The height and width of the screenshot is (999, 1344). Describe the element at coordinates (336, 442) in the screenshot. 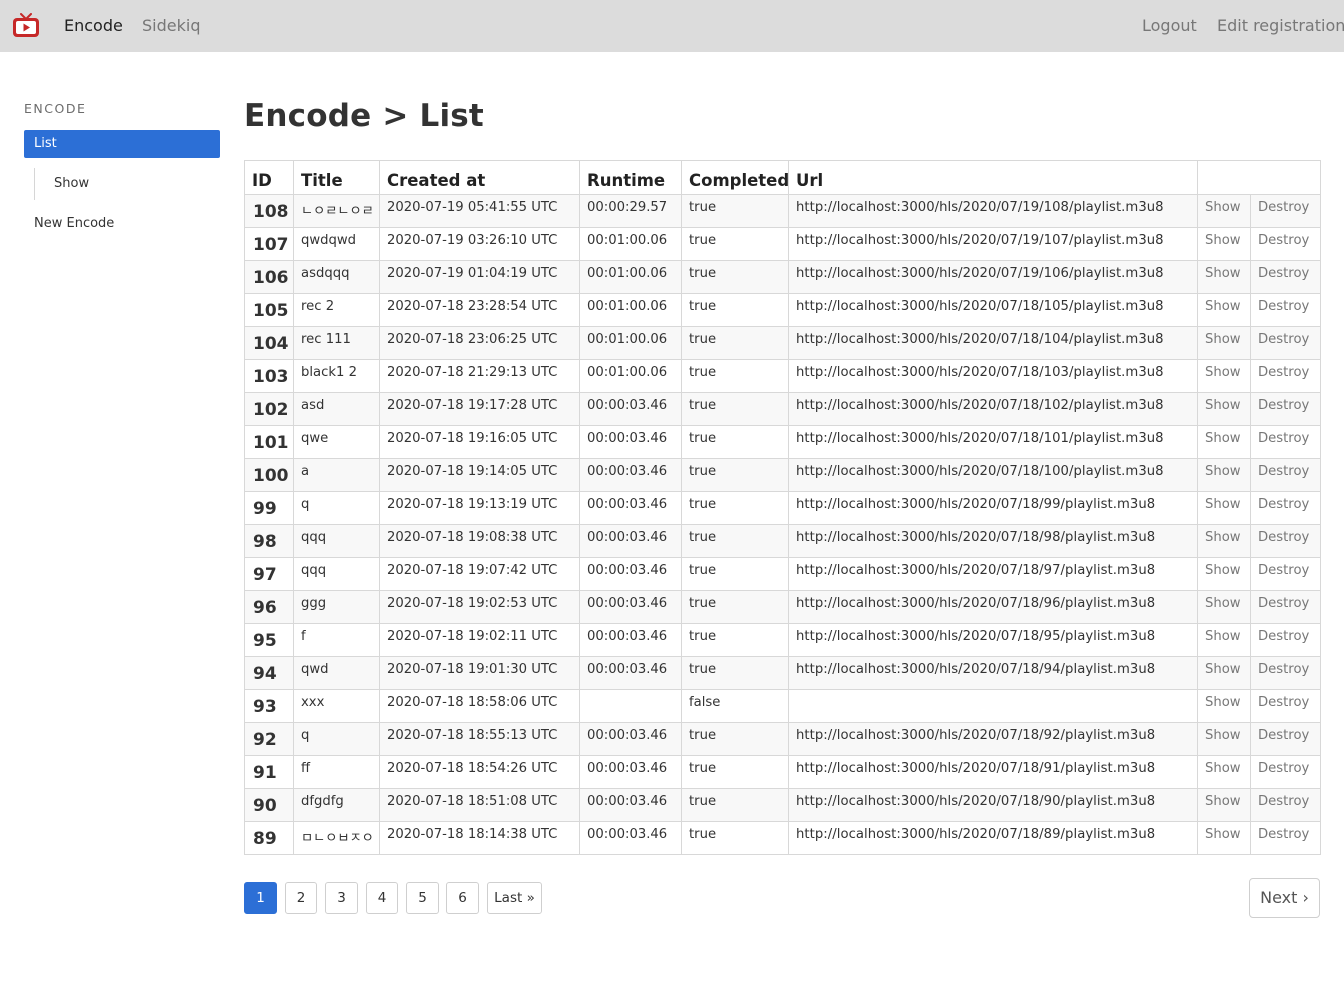

I see `cell-title: qwe` at that location.